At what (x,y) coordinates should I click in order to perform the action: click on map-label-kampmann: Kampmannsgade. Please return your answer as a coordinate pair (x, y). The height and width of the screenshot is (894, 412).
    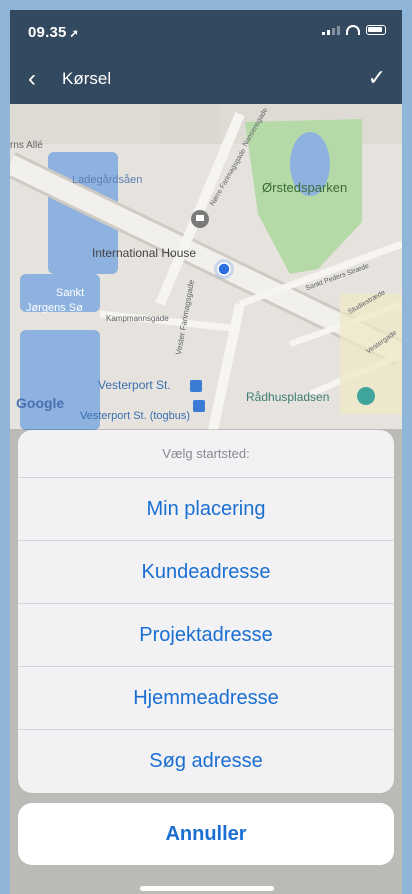
    Looking at the image, I should click on (137, 318).